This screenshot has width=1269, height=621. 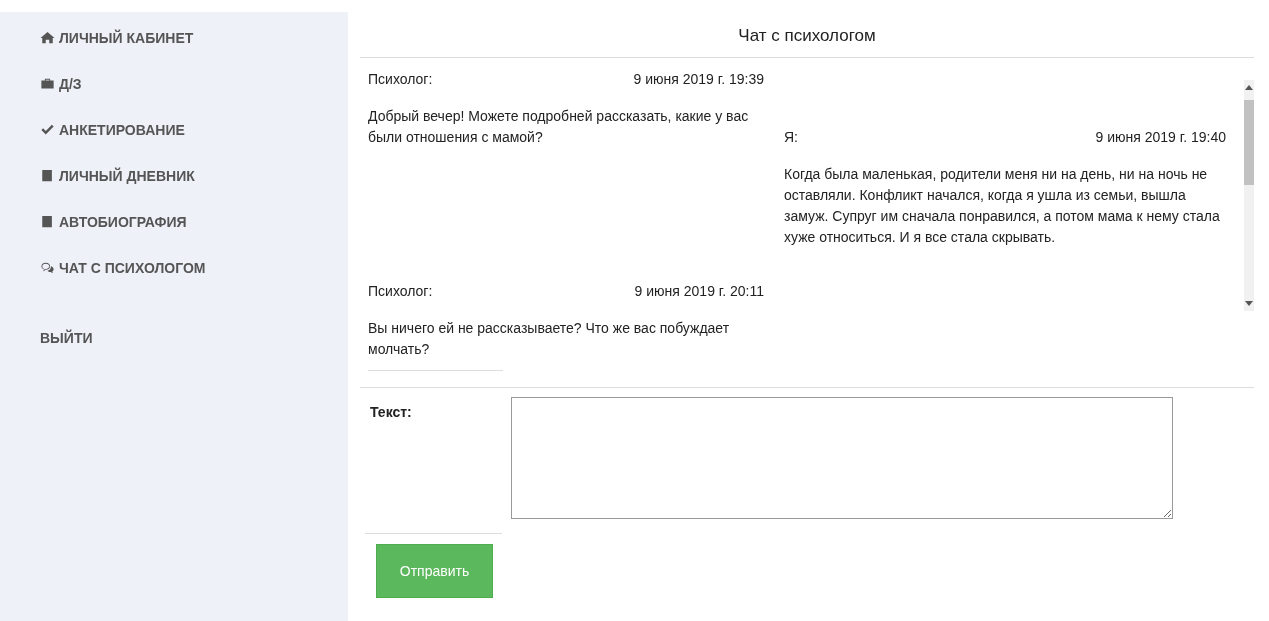 What do you see at coordinates (391, 412) in the screenshot?
I see `text-label: Текст:` at bounding box center [391, 412].